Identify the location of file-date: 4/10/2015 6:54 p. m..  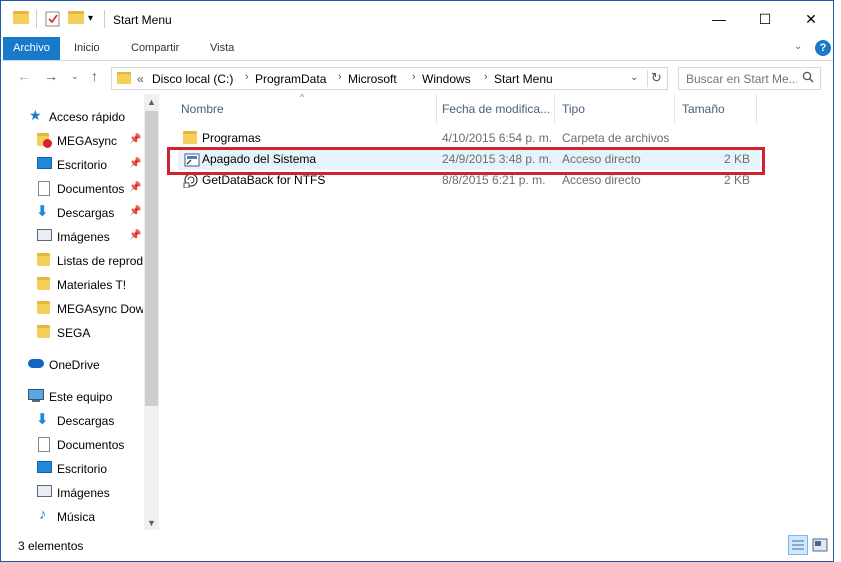
(497, 138).